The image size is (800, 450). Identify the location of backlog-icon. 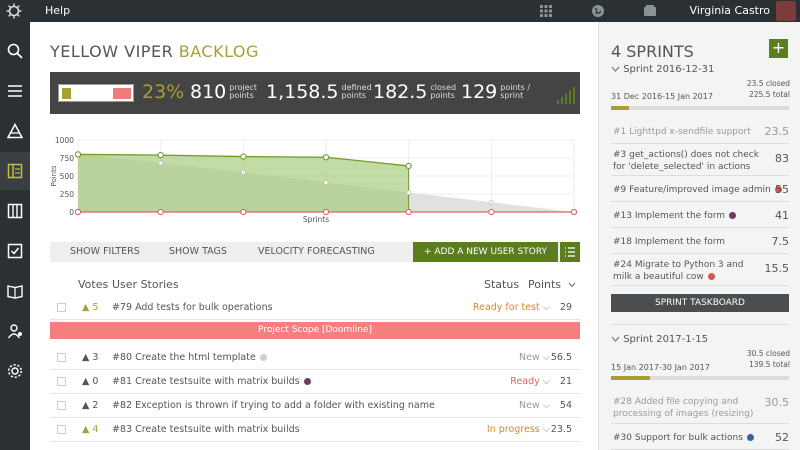
(15, 171).